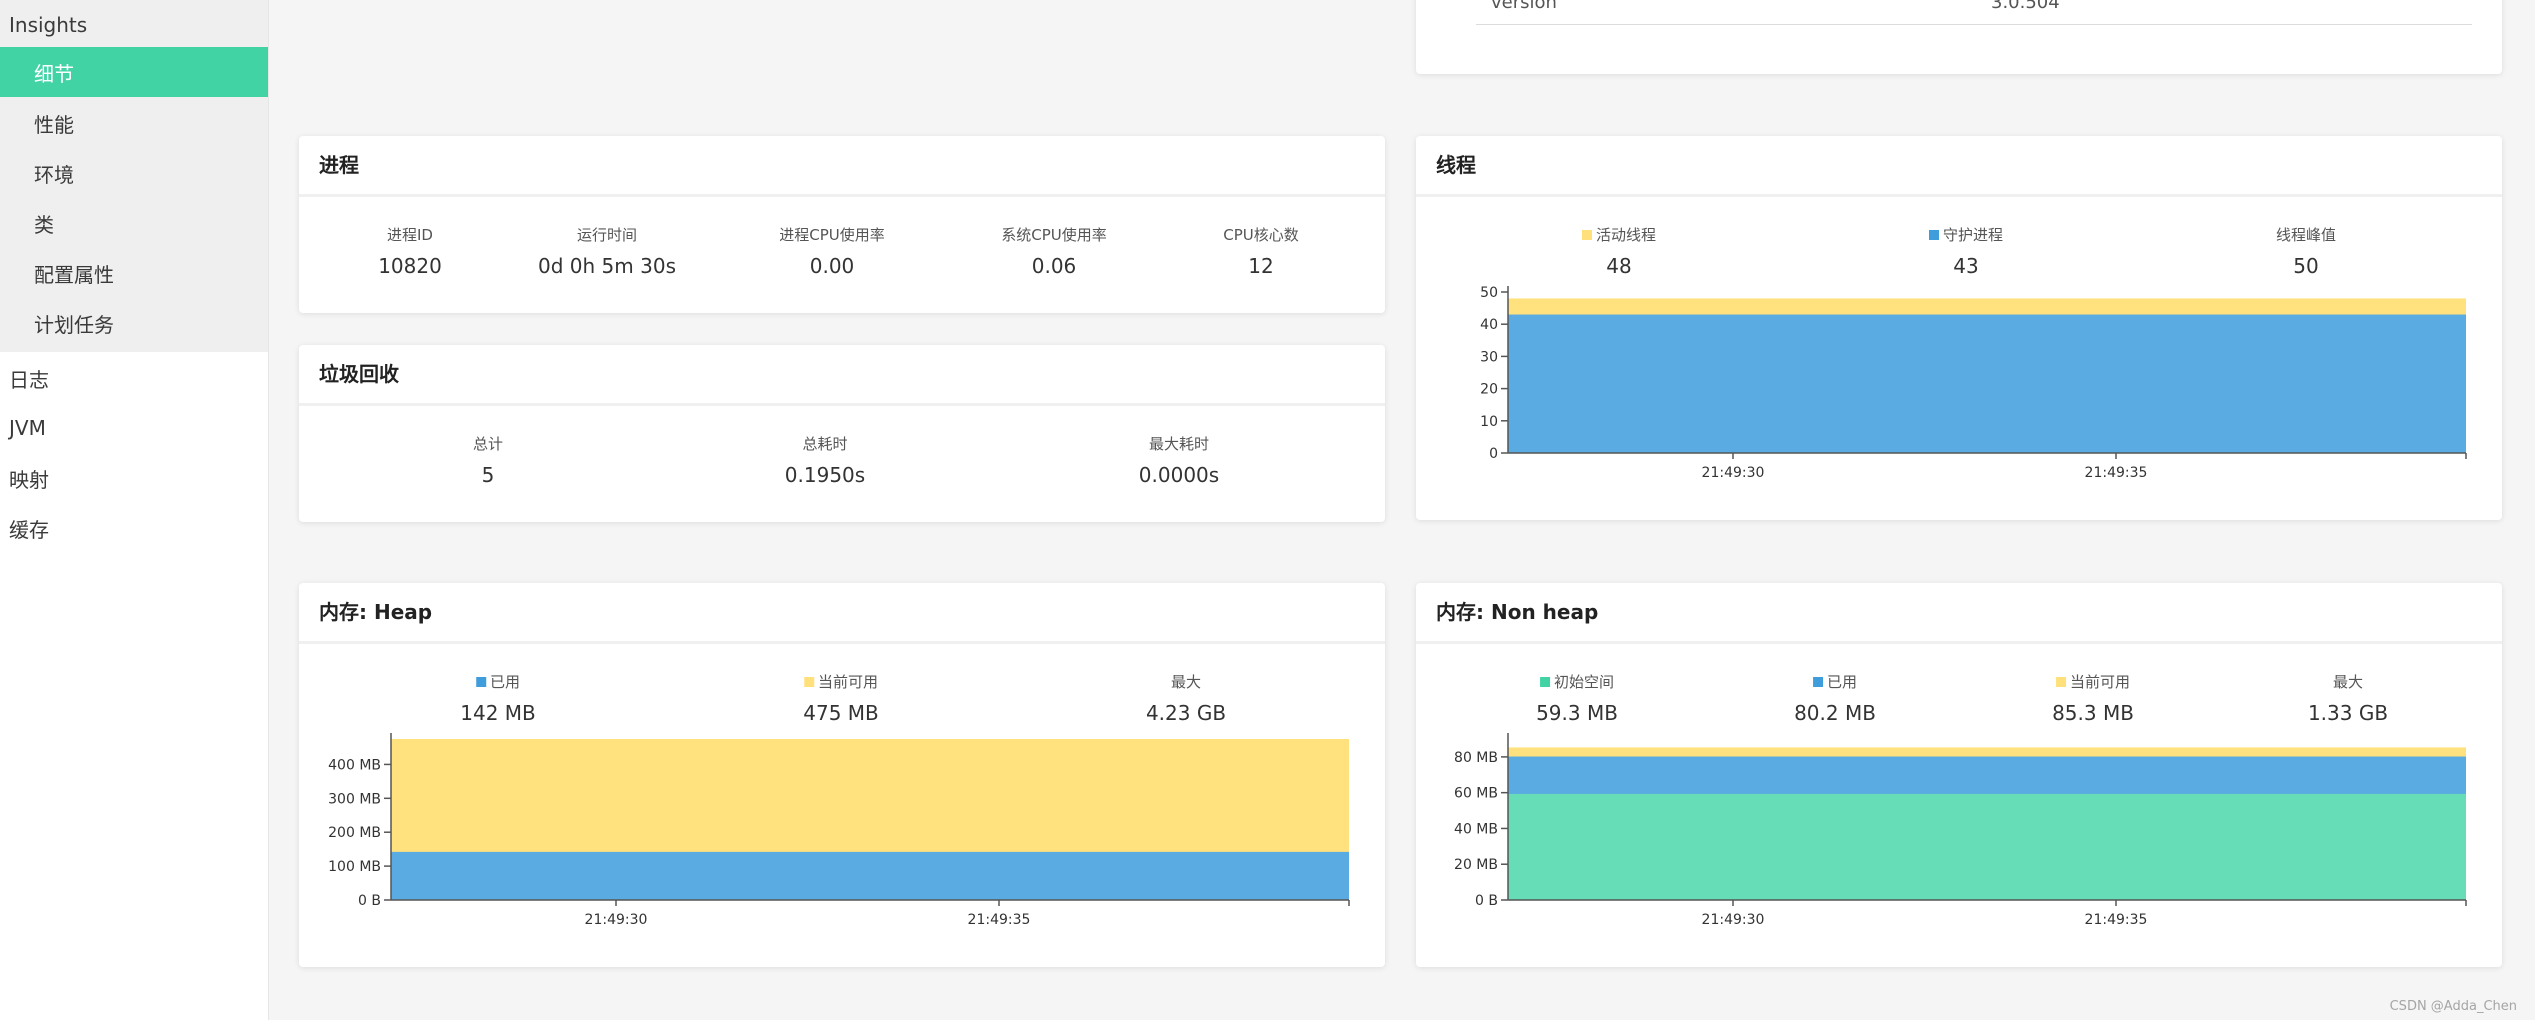  I want to click on sidebar-item-mappings: 映射, so click(134, 478).